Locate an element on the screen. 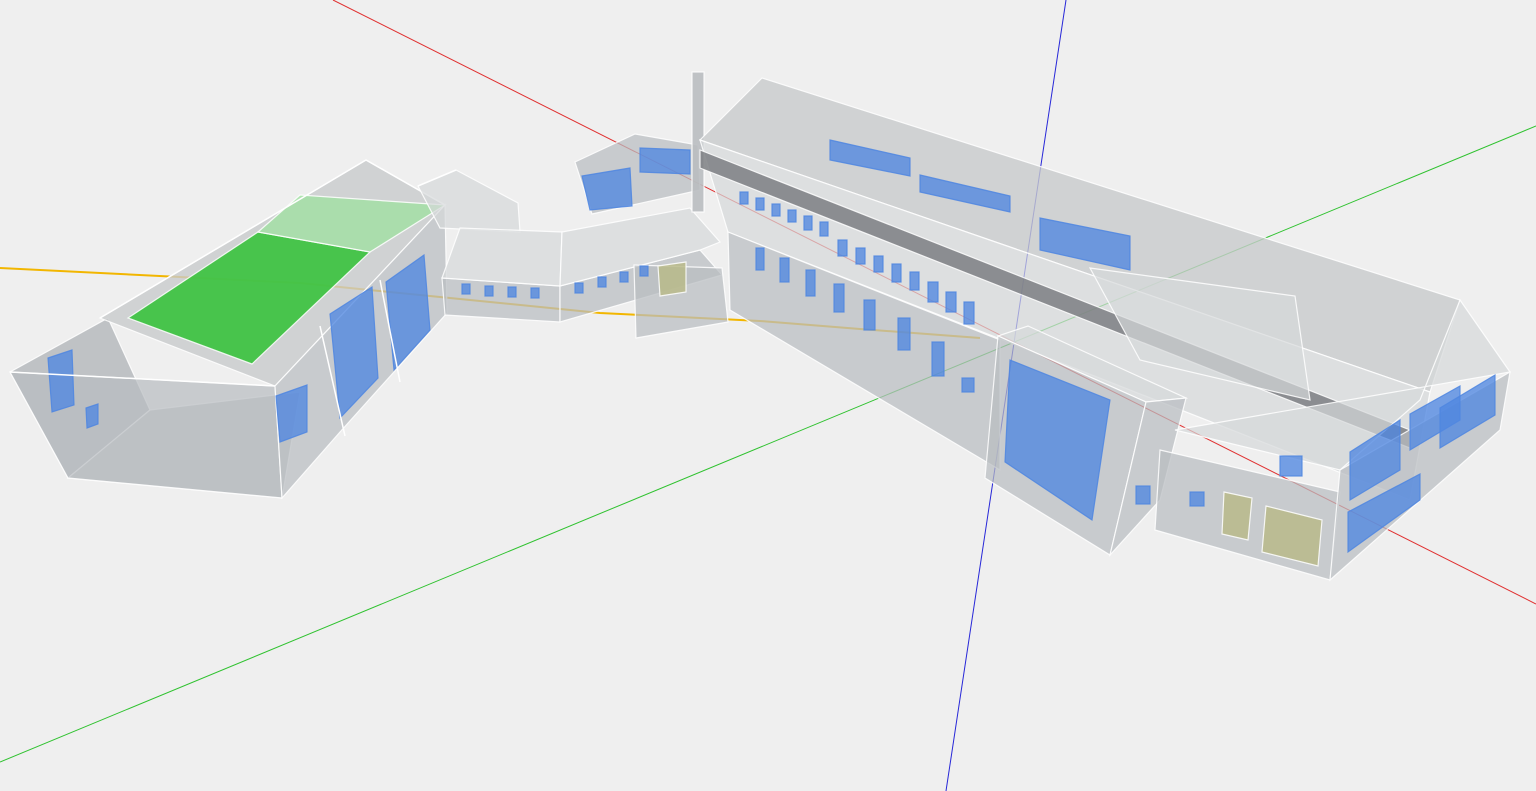 This screenshot has height=791, width=1536. stair-tower-window is located at coordinates (1143, 495).